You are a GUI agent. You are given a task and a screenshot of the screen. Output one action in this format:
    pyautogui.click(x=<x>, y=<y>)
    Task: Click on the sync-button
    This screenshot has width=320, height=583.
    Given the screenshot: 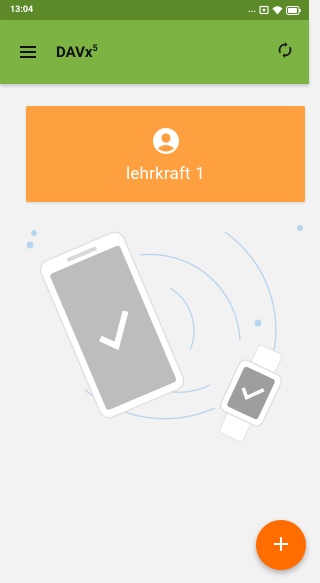 What is the action you would take?
    pyautogui.click(x=285, y=52)
    